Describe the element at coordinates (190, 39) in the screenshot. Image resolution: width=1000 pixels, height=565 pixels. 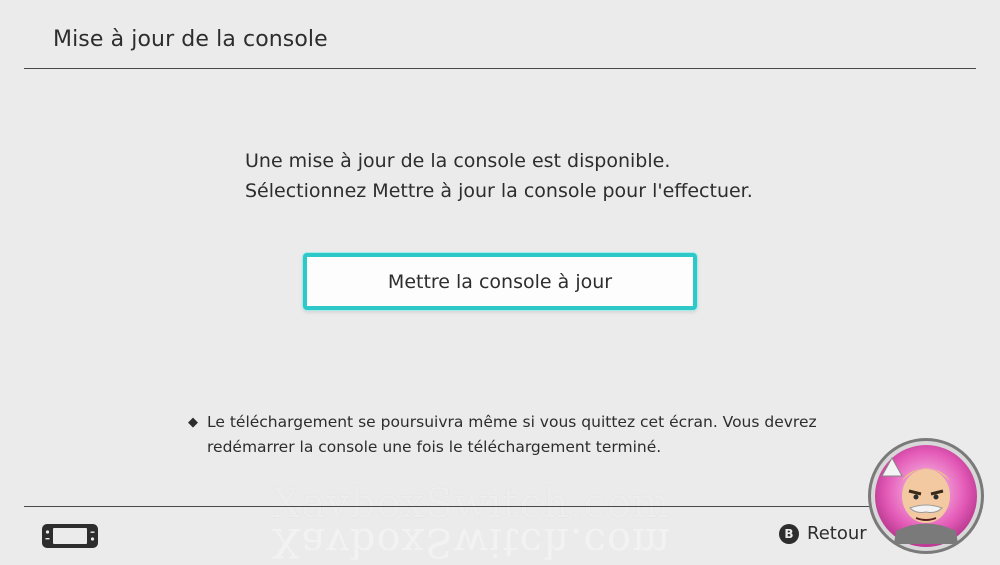
I see `page-title: Mise à jour de la console` at that location.